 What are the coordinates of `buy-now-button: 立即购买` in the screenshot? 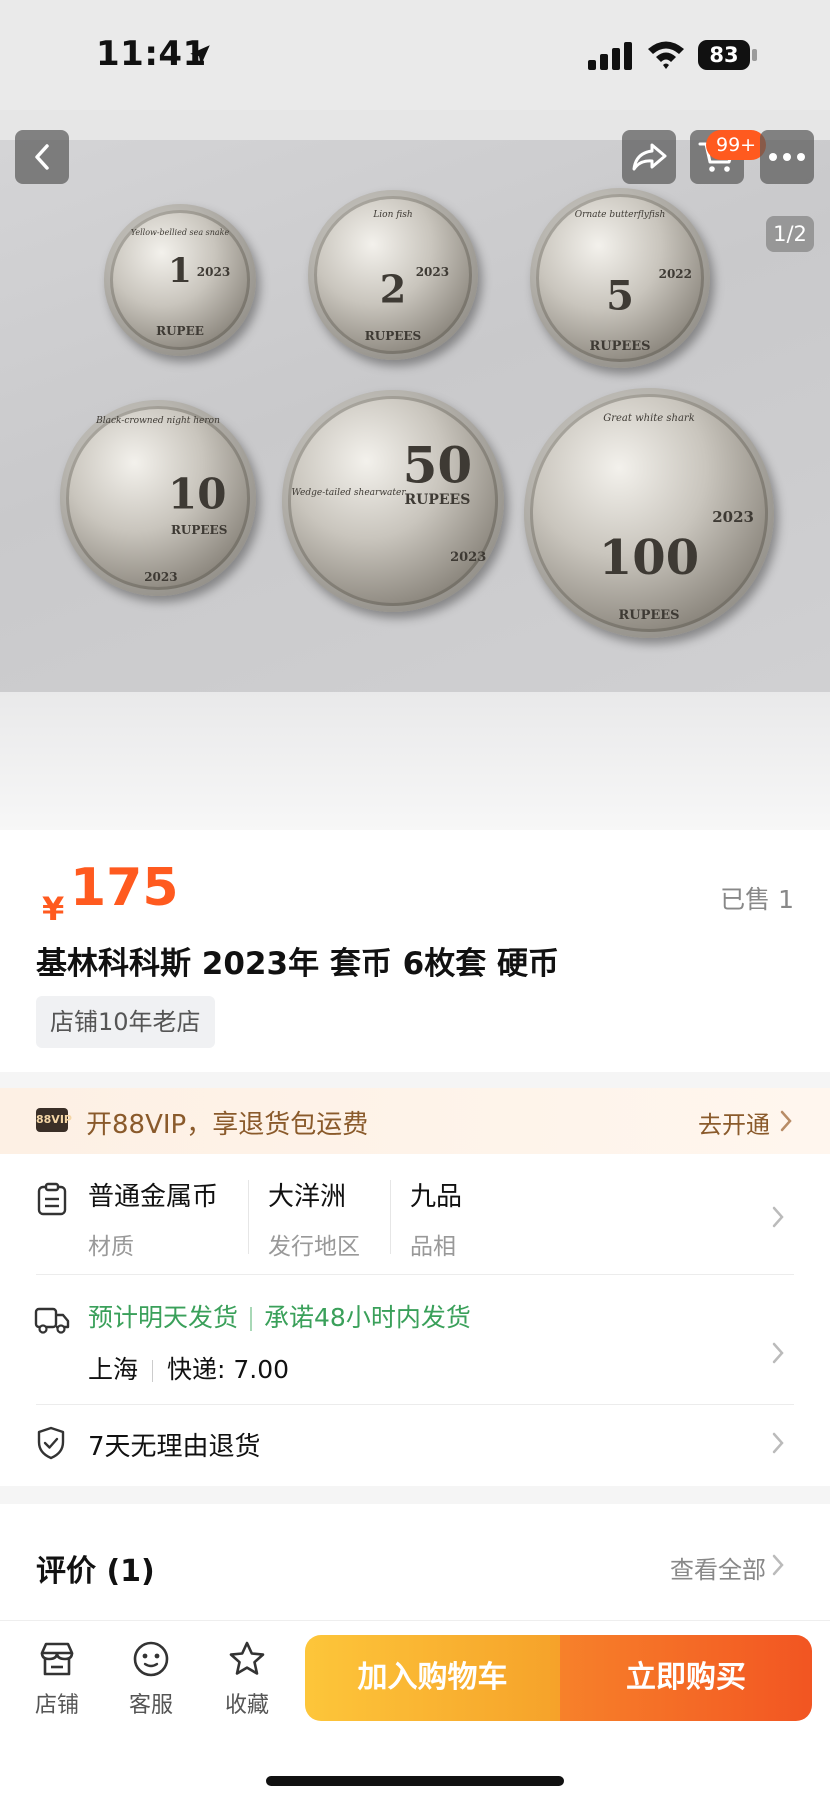 It's located at (686, 1678).